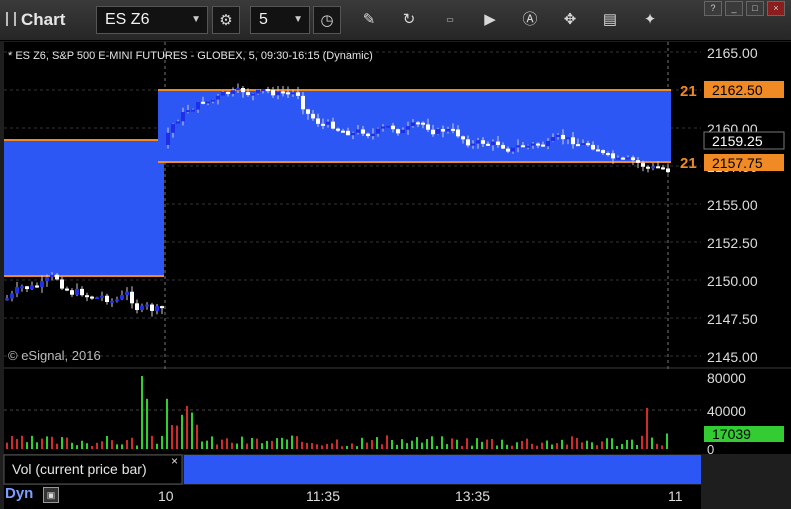  What do you see at coordinates (174, 461) in the screenshot?
I see `indicator-close-icon: ×` at bounding box center [174, 461].